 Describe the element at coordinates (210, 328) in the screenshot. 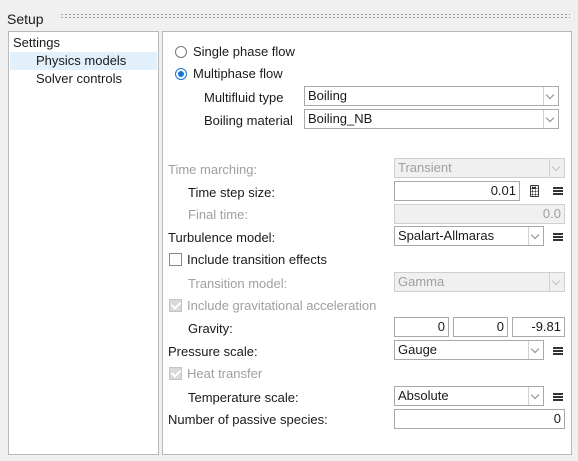

I see `gravity-label: Gravity:` at that location.